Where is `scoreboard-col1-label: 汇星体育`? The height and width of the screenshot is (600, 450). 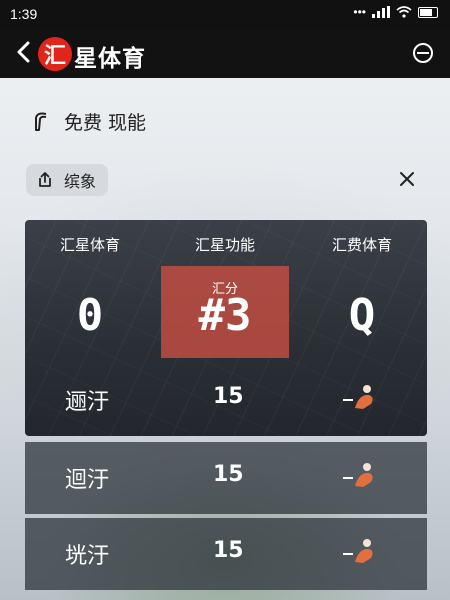
scoreboard-col1-label: 汇星体育 is located at coordinates (89, 245).